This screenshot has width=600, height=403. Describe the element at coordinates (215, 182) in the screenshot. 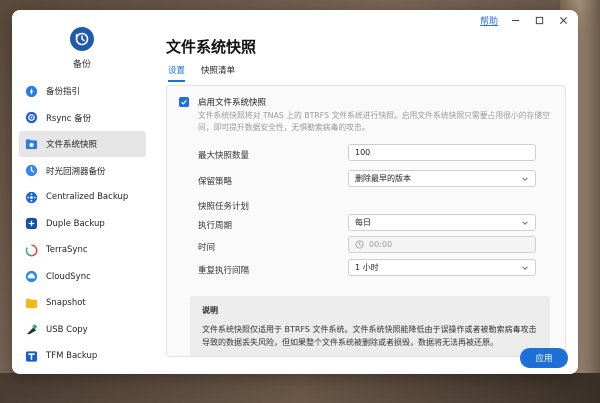

I see `retention-policy-label: 保留策略` at that location.